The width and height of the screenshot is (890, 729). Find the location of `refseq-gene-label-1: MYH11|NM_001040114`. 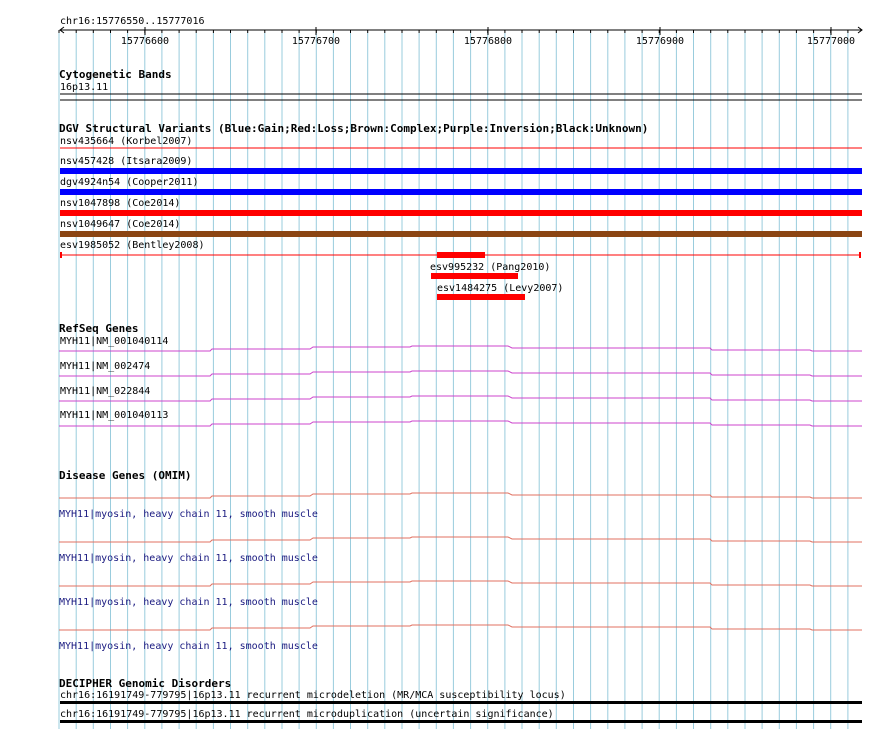

refseq-gene-label-1: MYH11|NM_001040114 is located at coordinates (114, 341).